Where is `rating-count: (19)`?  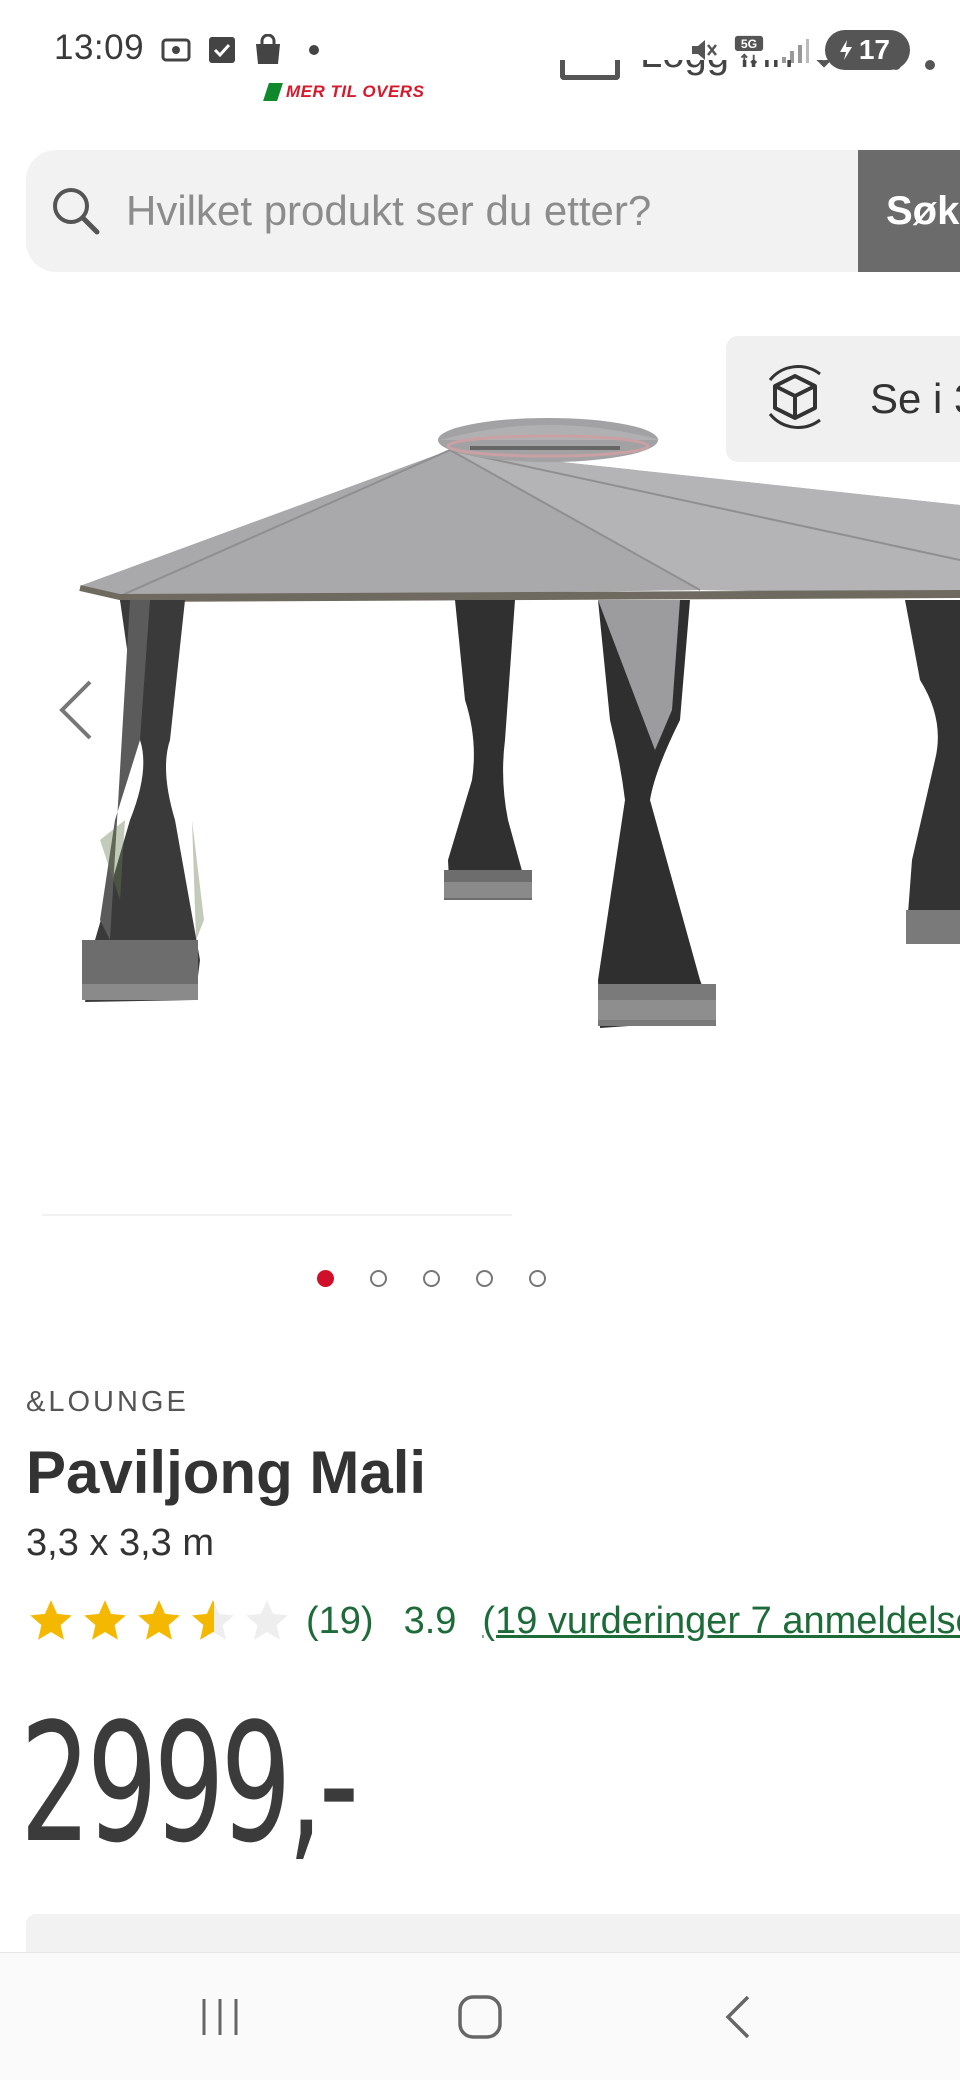 rating-count: (19) is located at coordinates (340, 1621).